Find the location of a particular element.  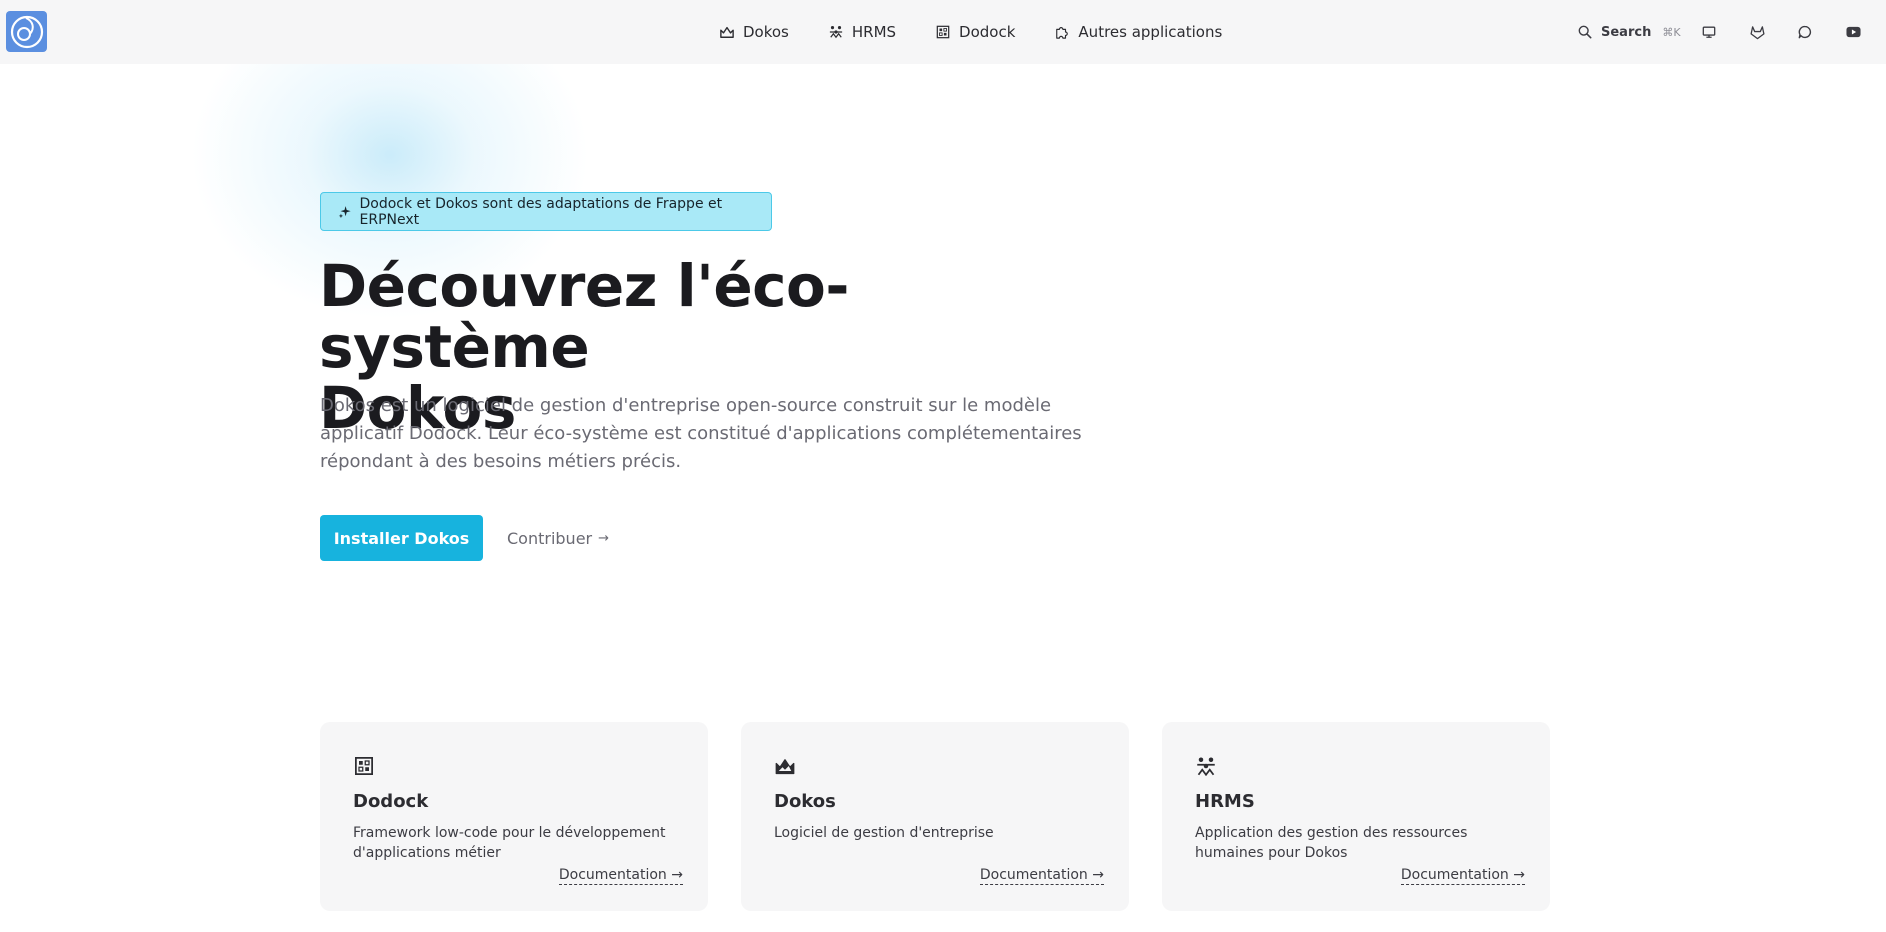

main-nav: Dokos HRMS Dodock Autres applications is located at coordinates (971, 32).